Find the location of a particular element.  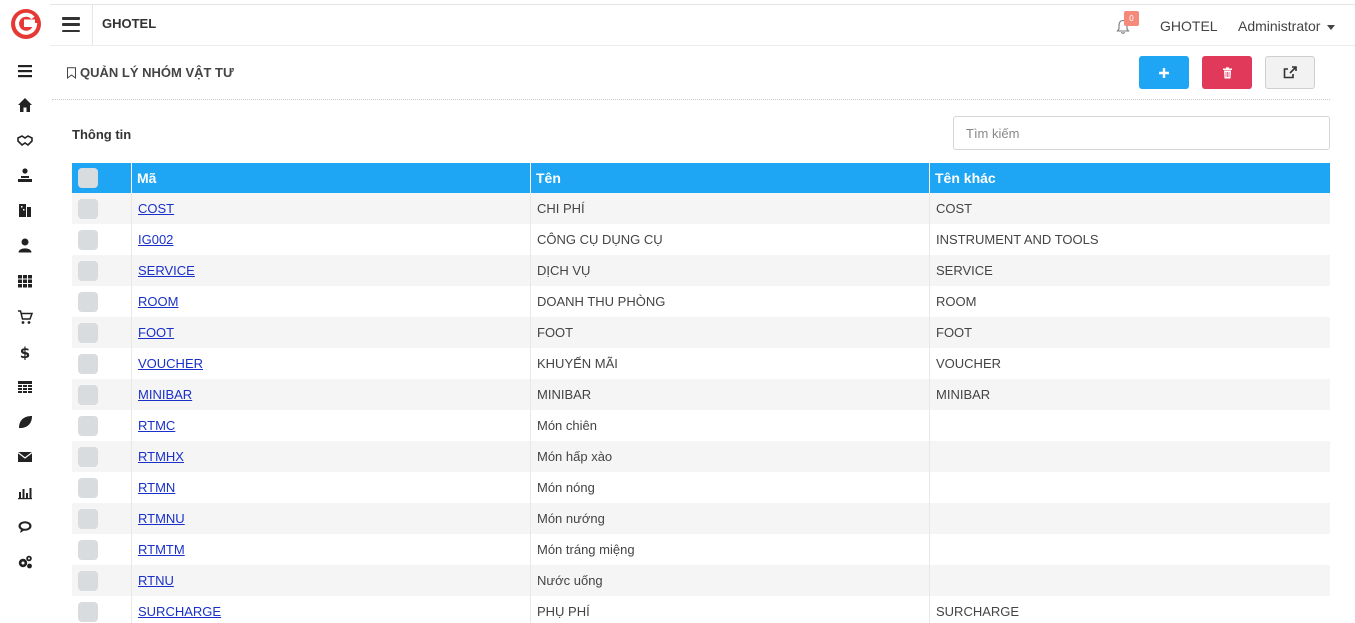

column-header-code: Mã is located at coordinates (331, 178).